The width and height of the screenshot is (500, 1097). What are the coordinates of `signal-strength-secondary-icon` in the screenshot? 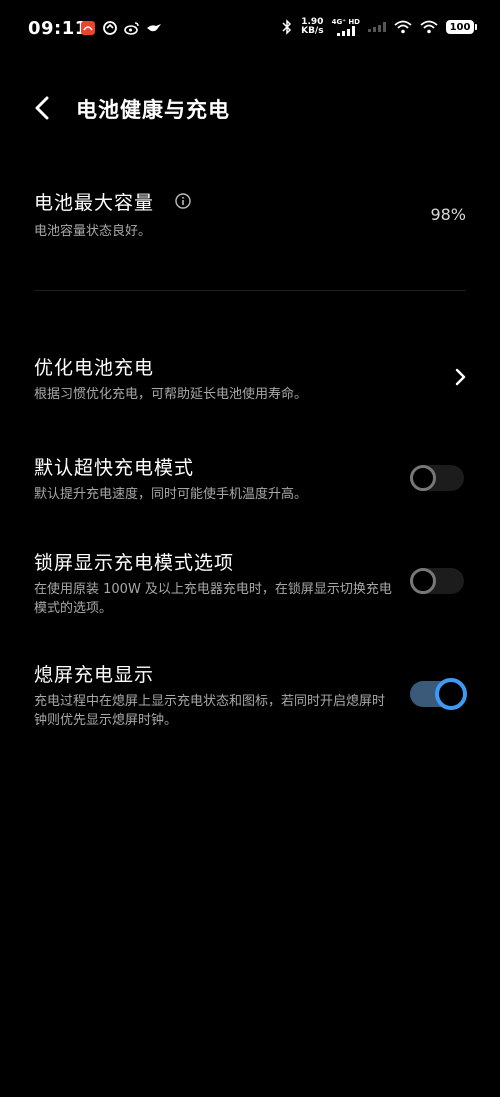 It's located at (377, 27).